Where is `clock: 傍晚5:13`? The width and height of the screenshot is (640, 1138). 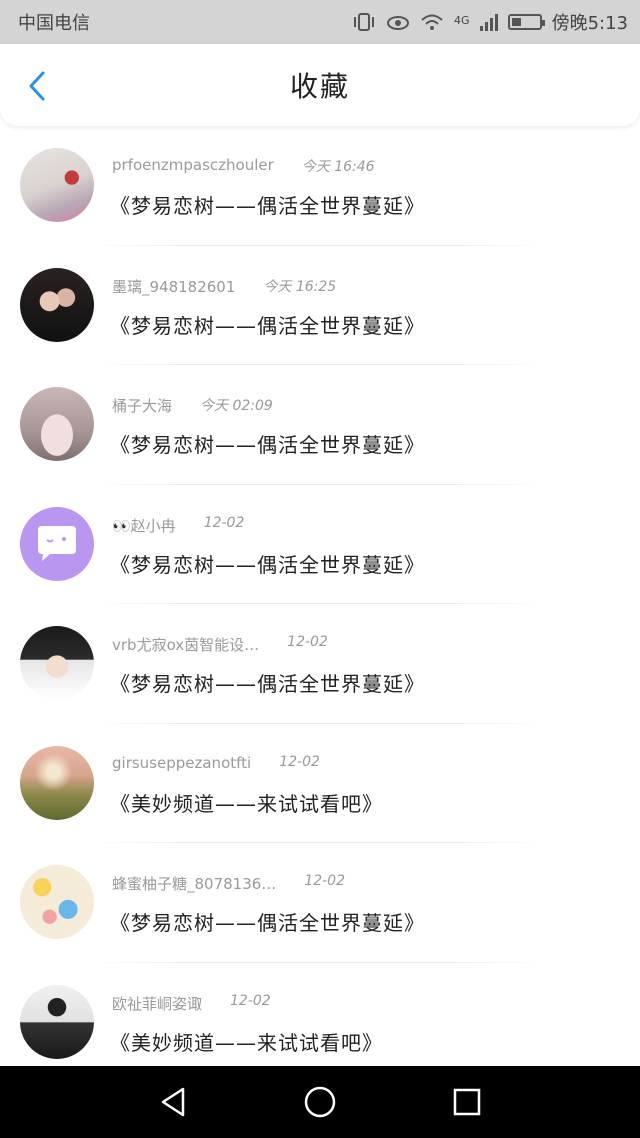 clock: 傍晚5:13 is located at coordinates (589, 23).